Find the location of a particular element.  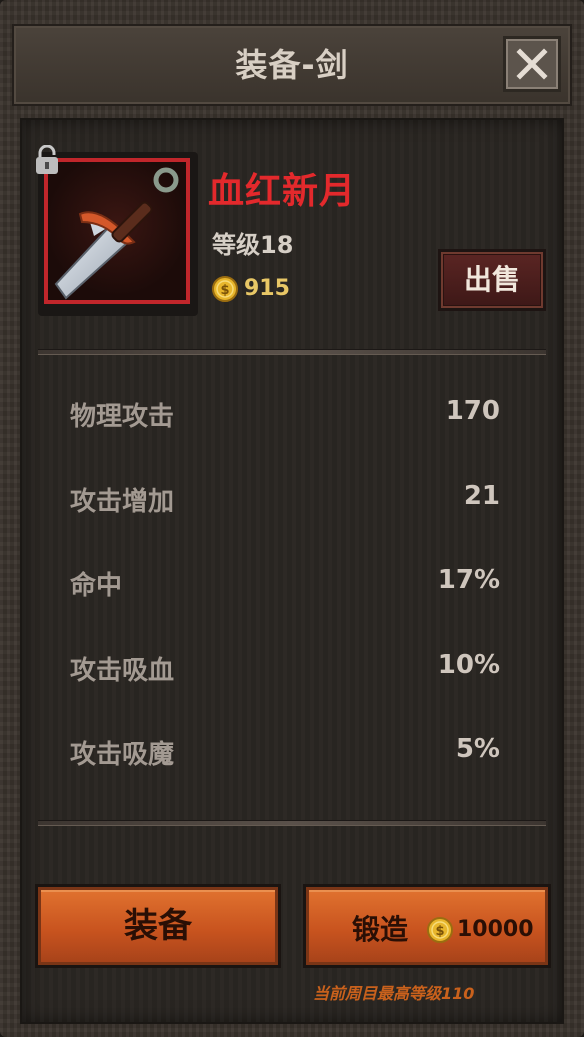

divider-top is located at coordinates (292, 352).